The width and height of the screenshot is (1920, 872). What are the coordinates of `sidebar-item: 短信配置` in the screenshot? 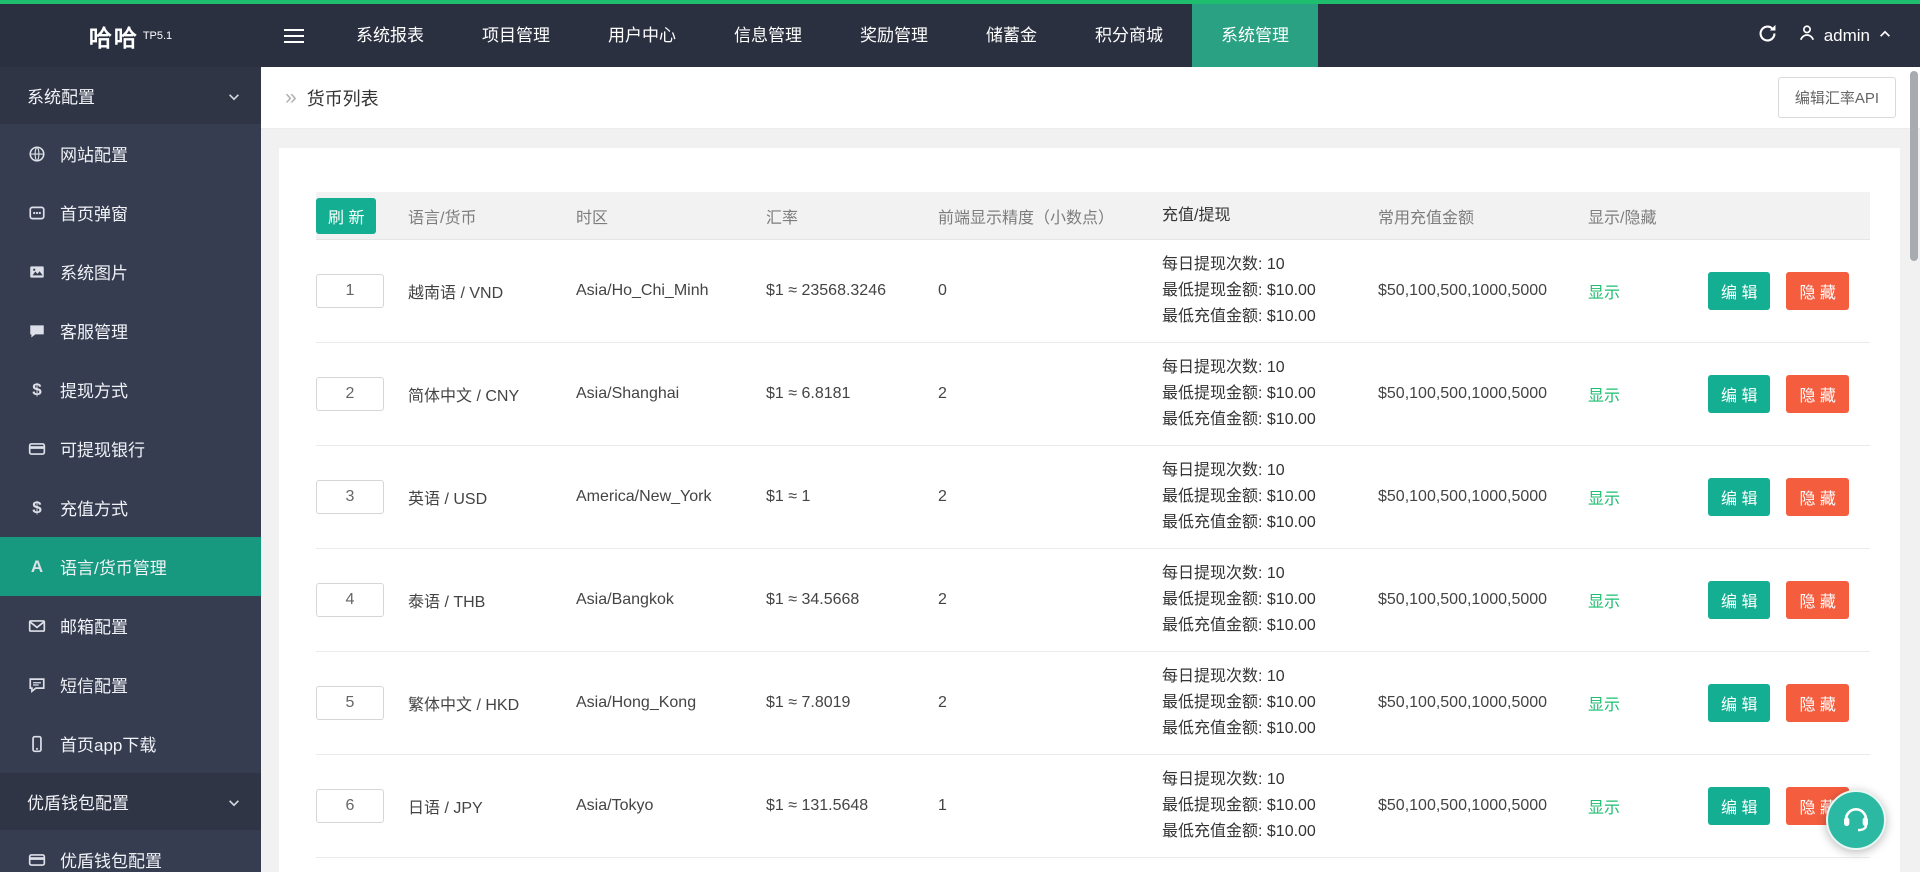 It's located at (130, 684).